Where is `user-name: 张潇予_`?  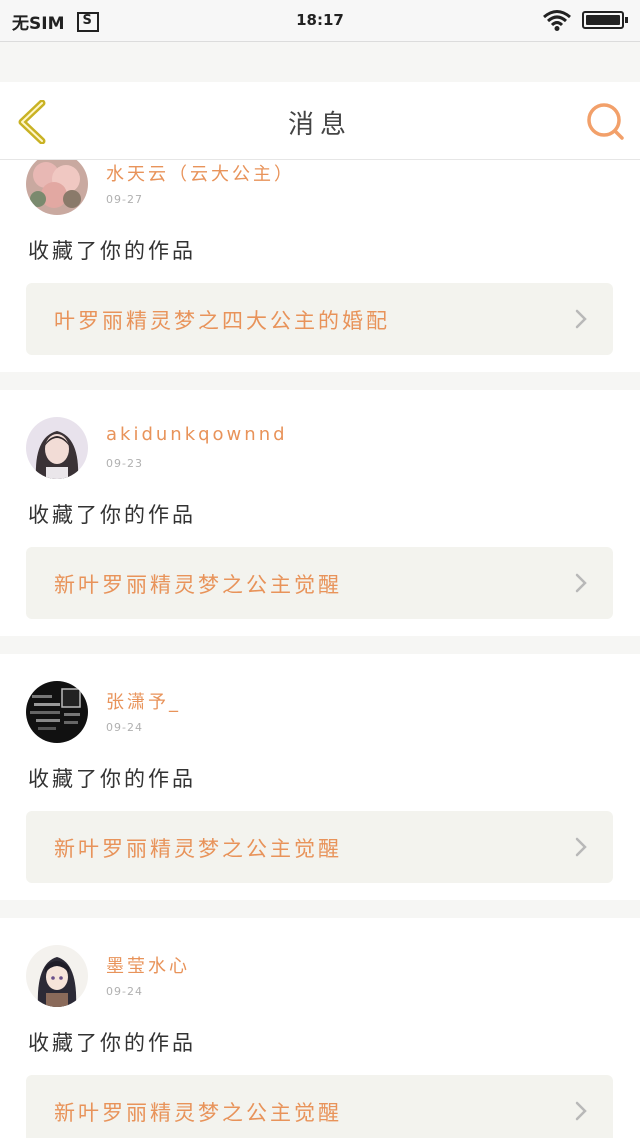 user-name: 张潇予_ is located at coordinates (143, 701).